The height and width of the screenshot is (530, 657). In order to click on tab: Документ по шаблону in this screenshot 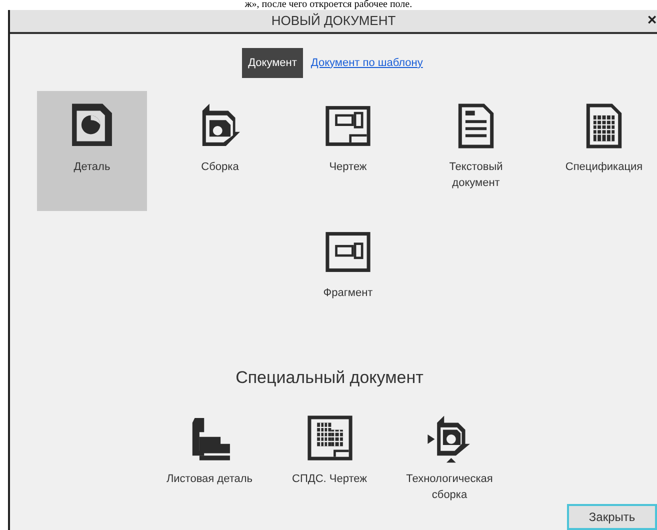, I will do `click(366, 63)`.